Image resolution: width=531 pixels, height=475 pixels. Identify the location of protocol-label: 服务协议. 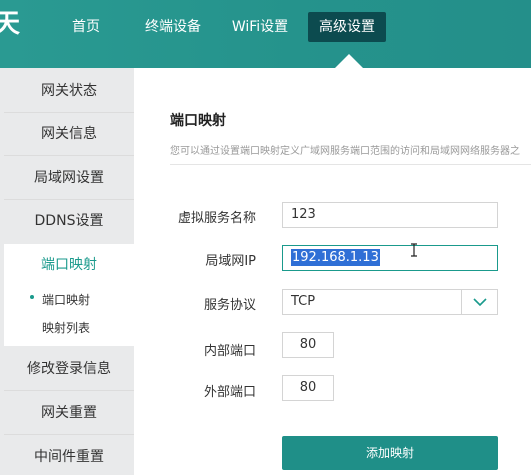
(229, 305).